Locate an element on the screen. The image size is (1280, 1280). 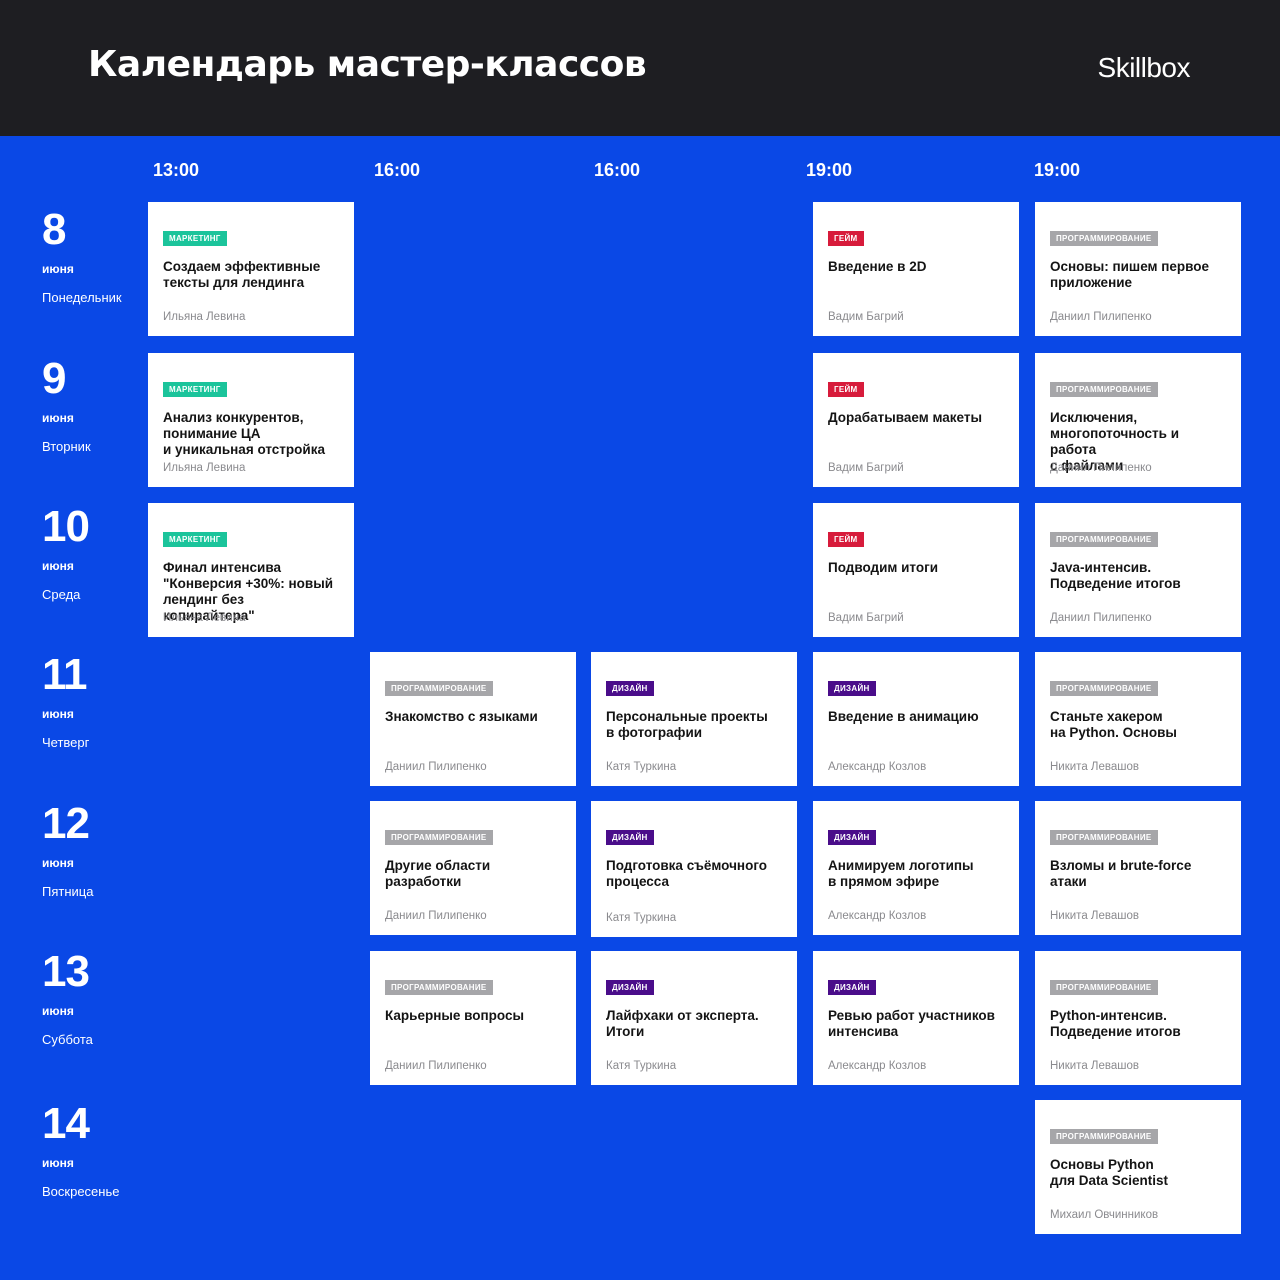
event-card: ГЕЙМ Подводим итоги Вадим Багрий is located at coordinates (916, 570).